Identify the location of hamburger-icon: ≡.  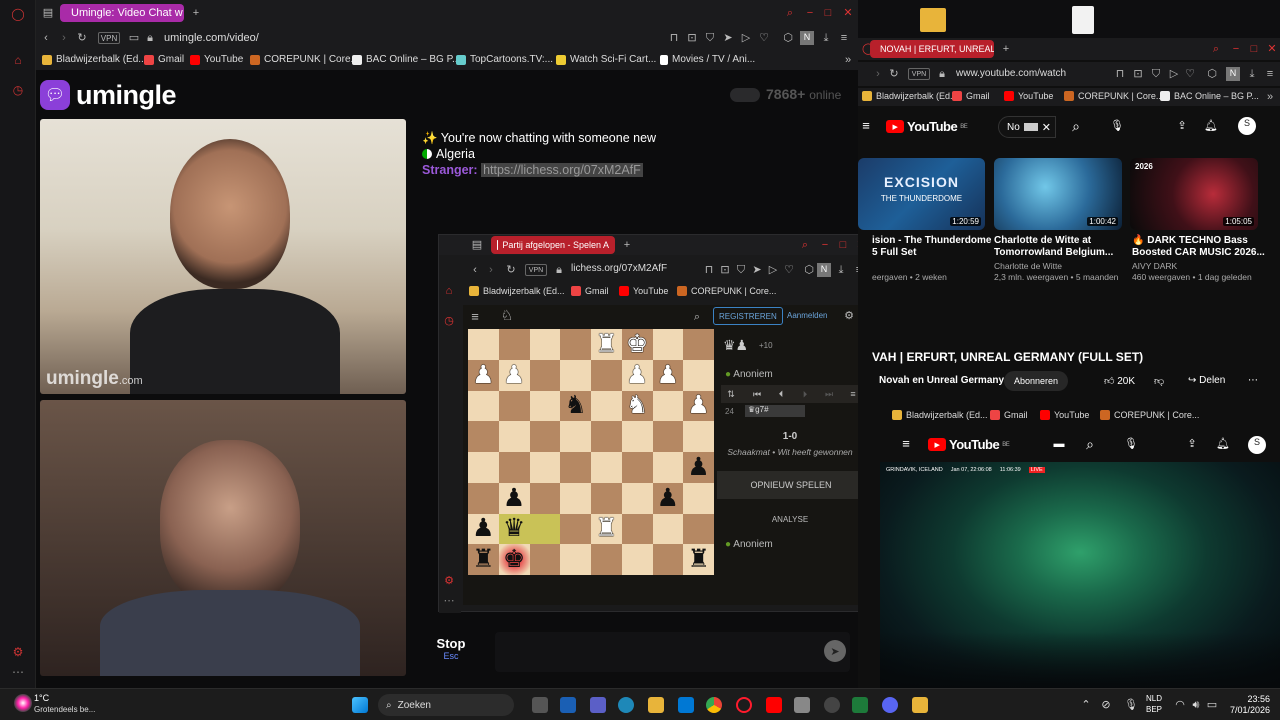
(475, 316).